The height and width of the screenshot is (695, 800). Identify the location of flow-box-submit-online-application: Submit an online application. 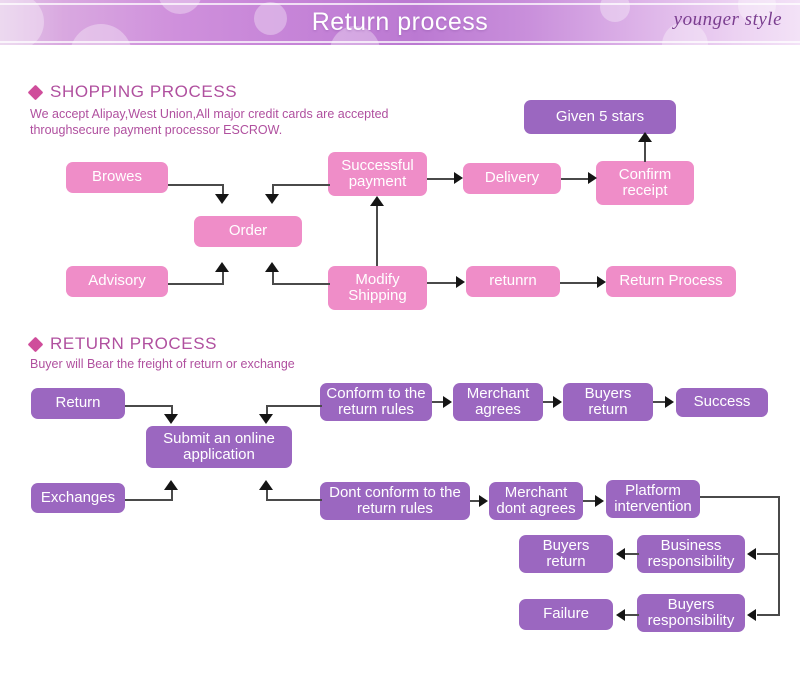
(219, 447).